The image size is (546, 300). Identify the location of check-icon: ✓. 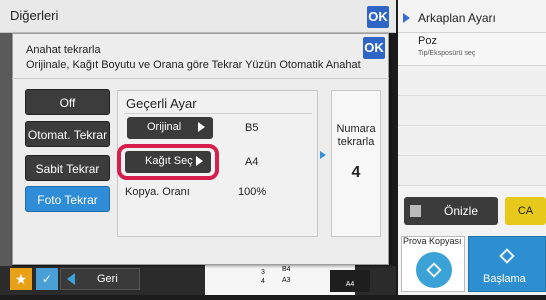
(47, 279).